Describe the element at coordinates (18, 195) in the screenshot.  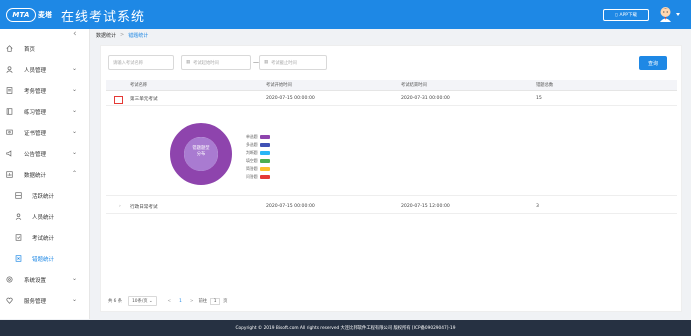
I see `activity-icon` at that location.